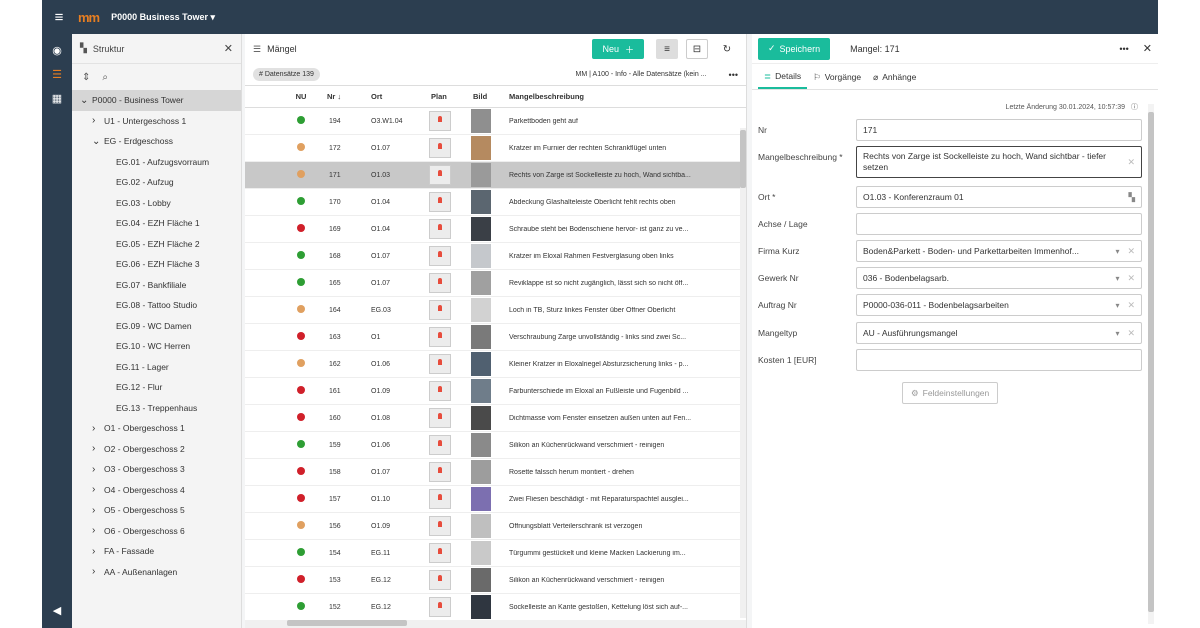 This screenshot has height=628, width=1200. I want to click on tree-item: EG.07 - Bankfiliale, so click(156, 285).